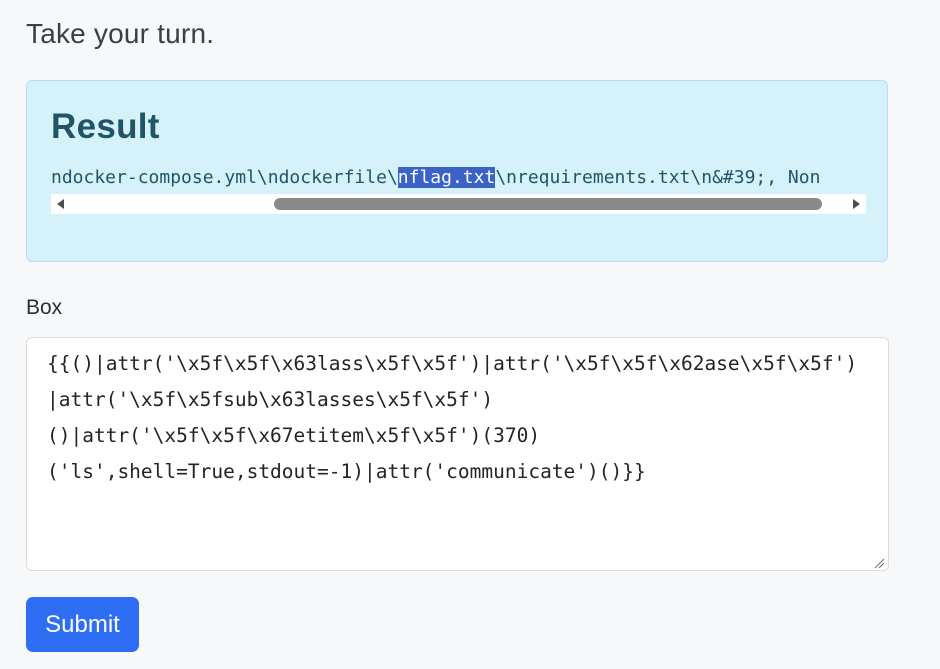  What do you see at coordinates (120, 33) in the screenshot?
I see `page-heading: Take your turn.` at bounding box center [120, 33].